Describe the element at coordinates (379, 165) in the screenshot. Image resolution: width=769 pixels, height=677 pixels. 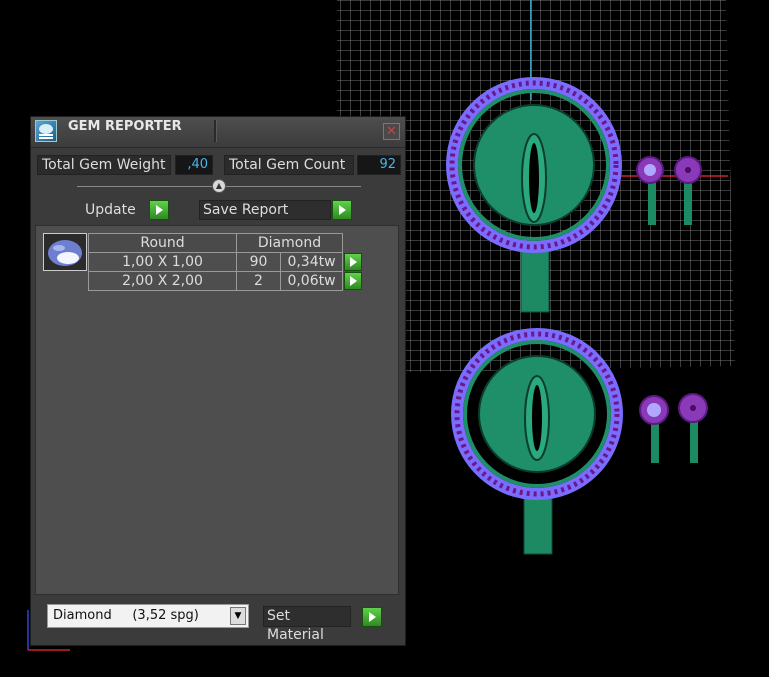
I see `total-gem-count-value: 92` at that location.